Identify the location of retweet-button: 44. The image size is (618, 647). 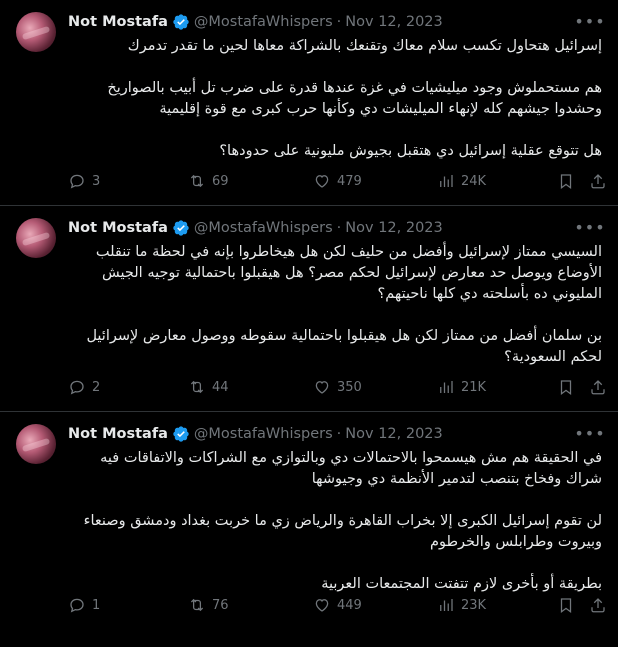
(208, 387).